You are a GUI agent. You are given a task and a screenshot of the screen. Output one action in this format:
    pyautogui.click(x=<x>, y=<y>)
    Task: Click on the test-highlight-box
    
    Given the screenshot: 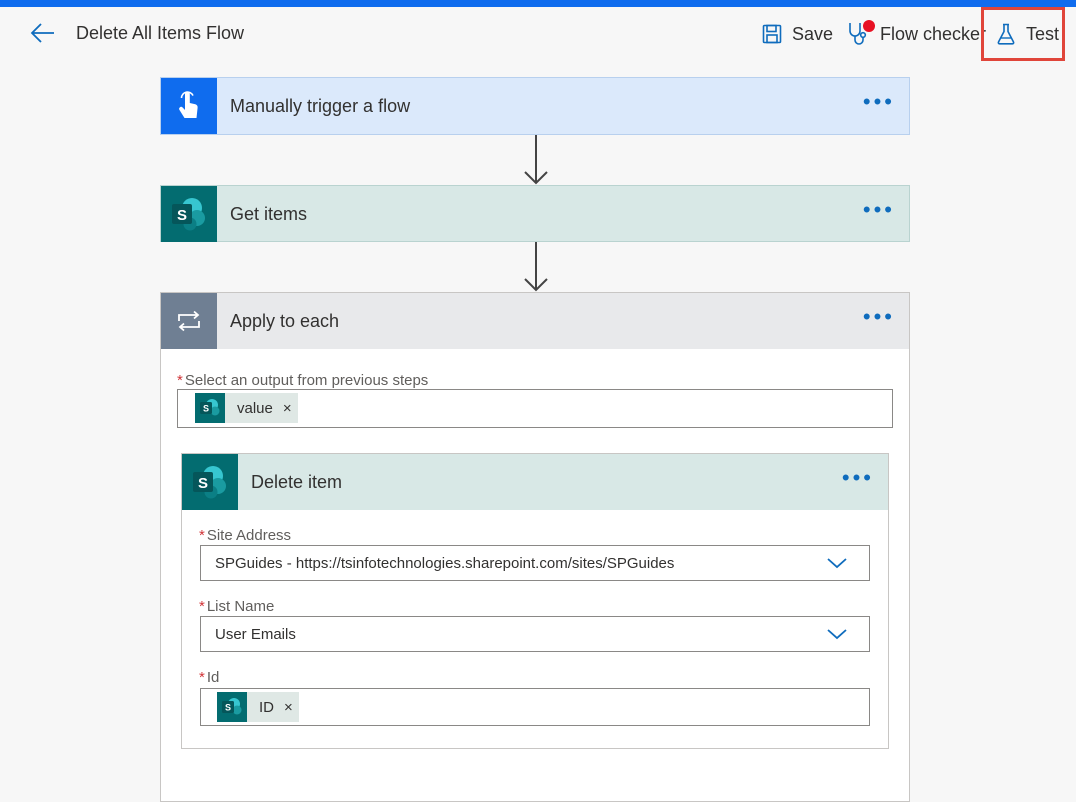 What is the action you would take?
    pyautogui.click(x=1023, y=34)
    